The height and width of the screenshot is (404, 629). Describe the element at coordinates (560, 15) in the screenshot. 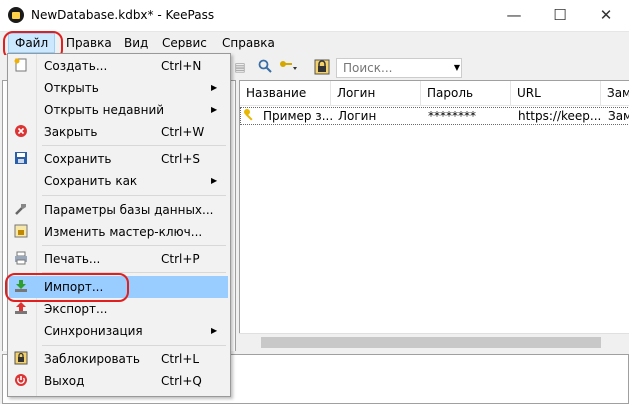

I see `maximize-button: ☐` at that location.